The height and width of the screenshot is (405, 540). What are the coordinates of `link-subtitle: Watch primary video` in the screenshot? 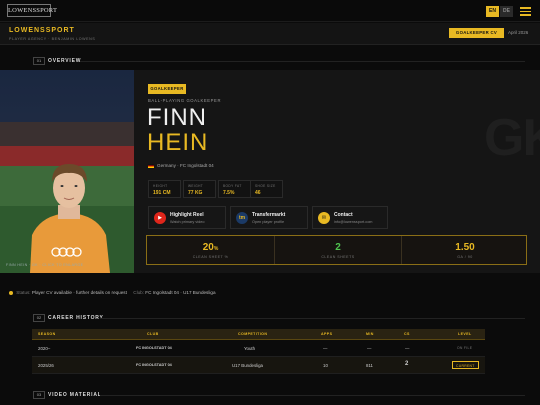 It's located at (187, 222).